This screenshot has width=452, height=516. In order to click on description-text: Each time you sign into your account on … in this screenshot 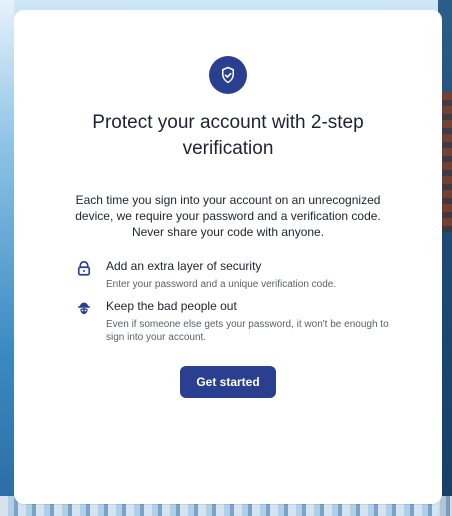, I will do `click(228, 216)`.